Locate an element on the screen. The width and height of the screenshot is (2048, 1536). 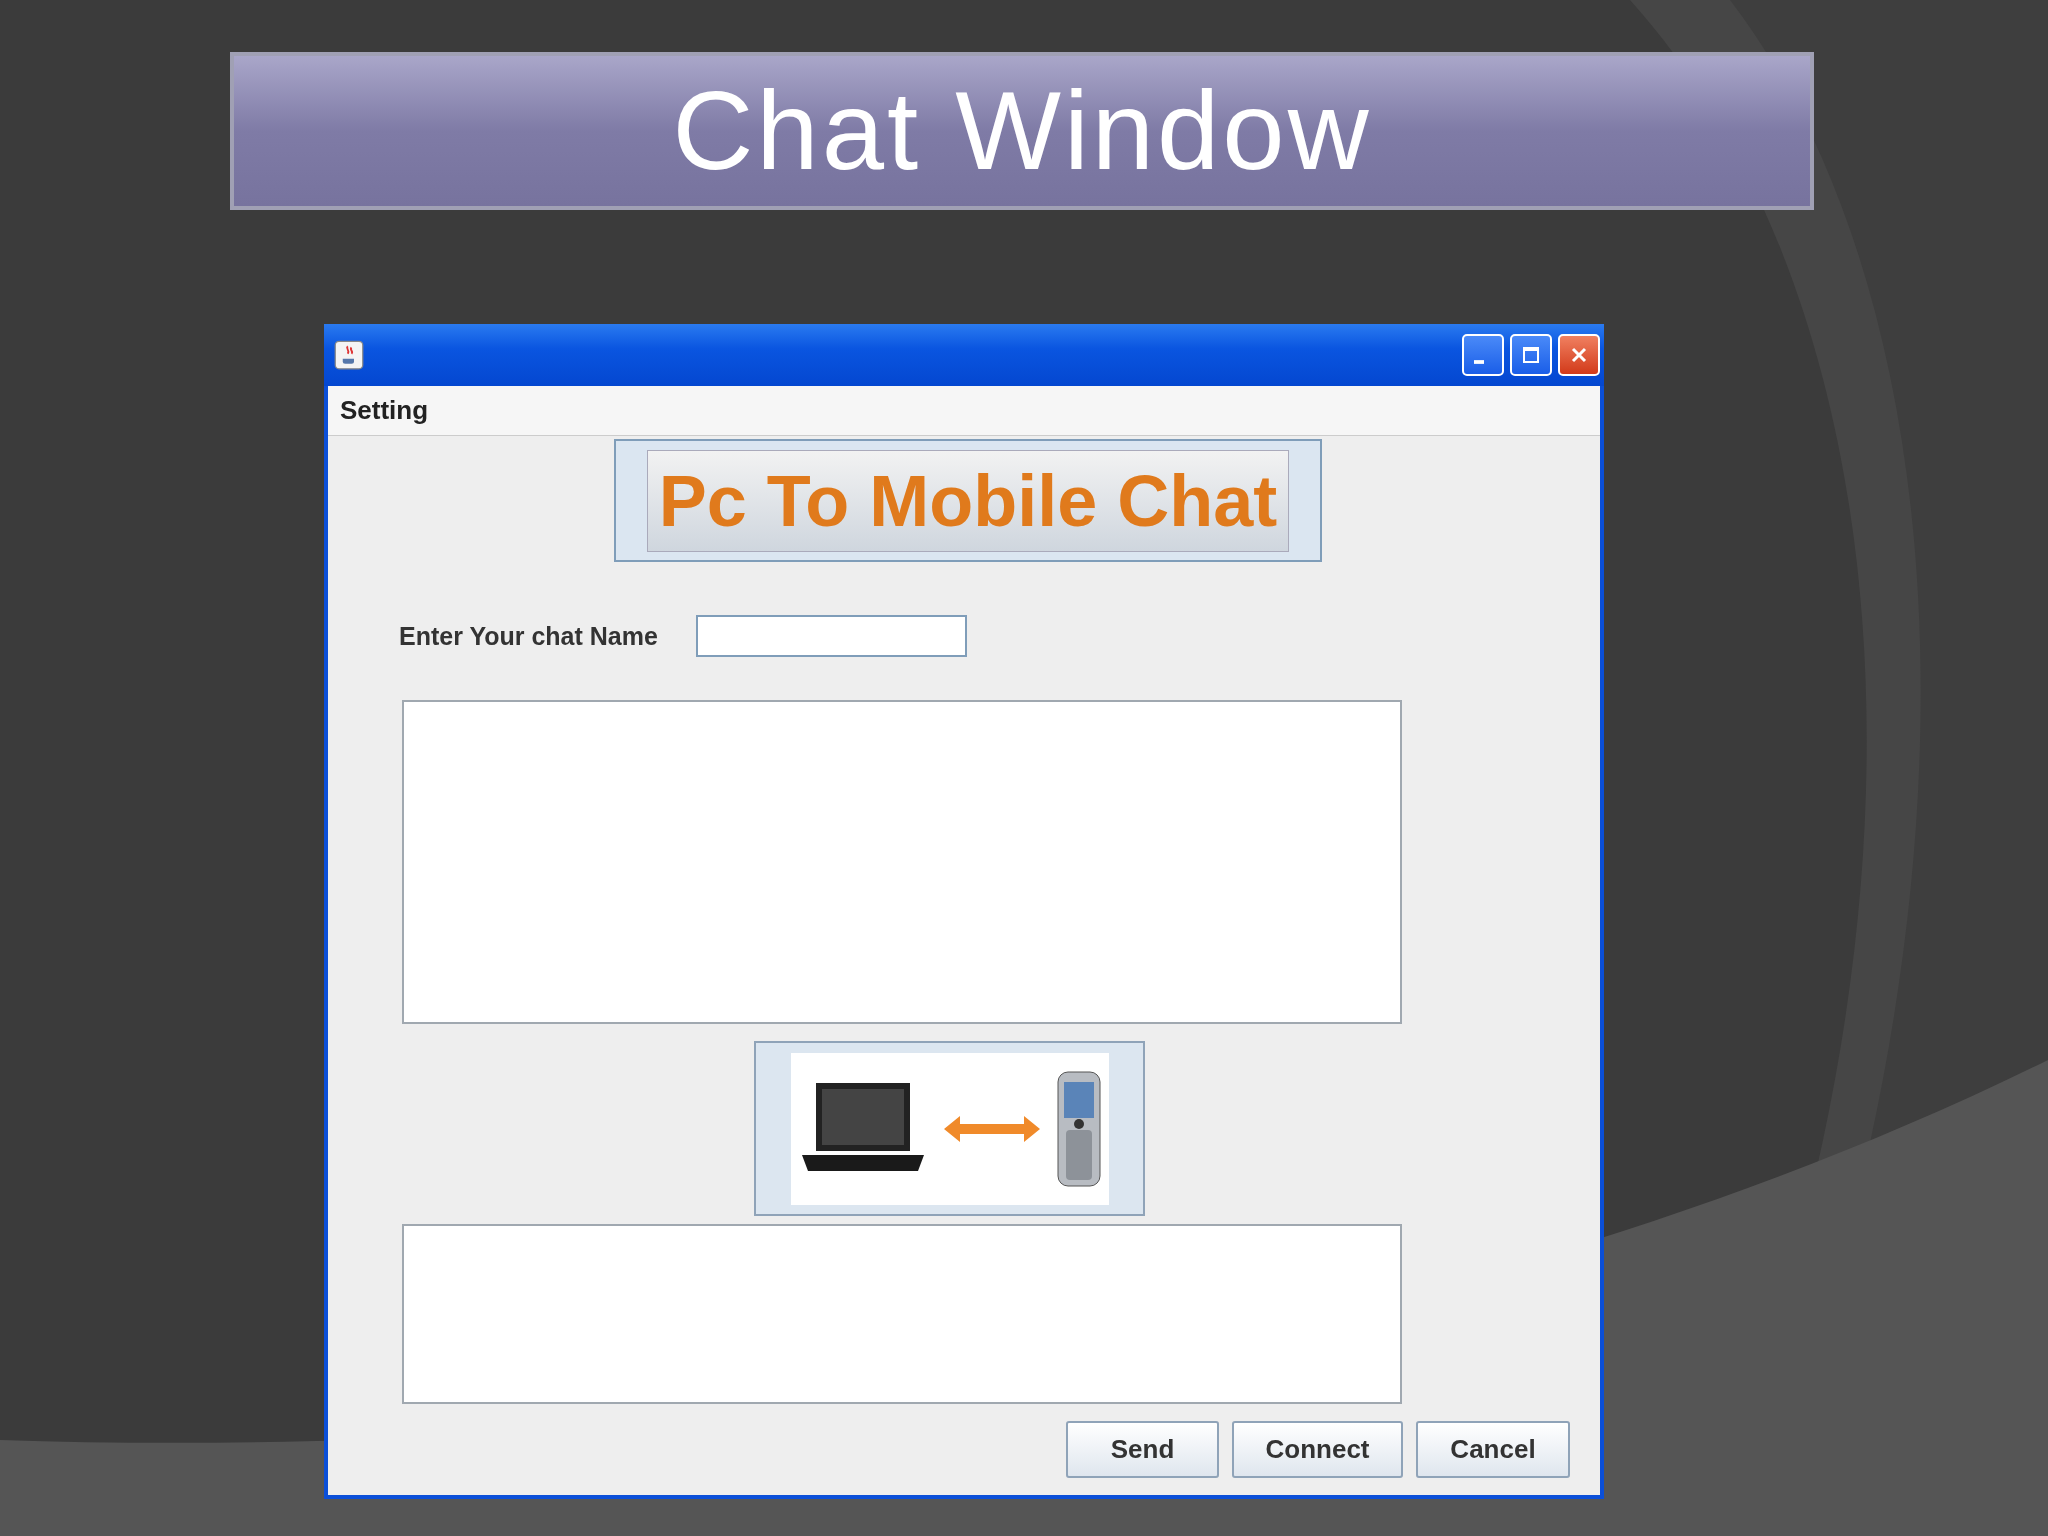
minimize-icon is located at coordinates (1479, 362).